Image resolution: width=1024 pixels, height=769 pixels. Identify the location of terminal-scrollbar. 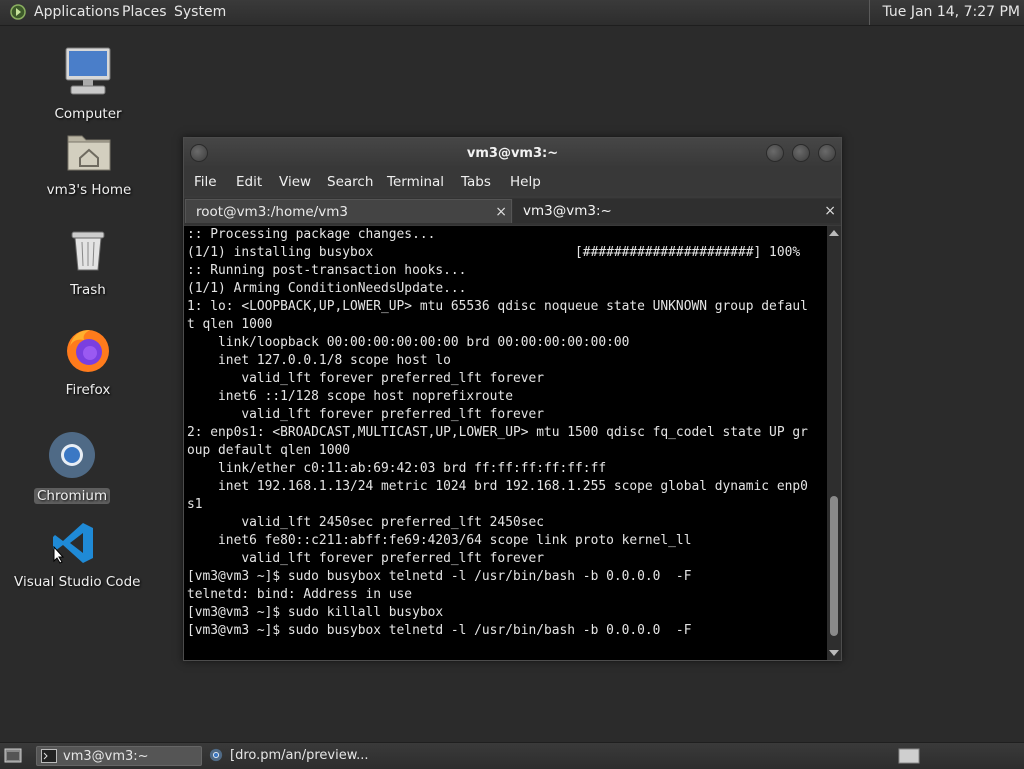
(834, 443).